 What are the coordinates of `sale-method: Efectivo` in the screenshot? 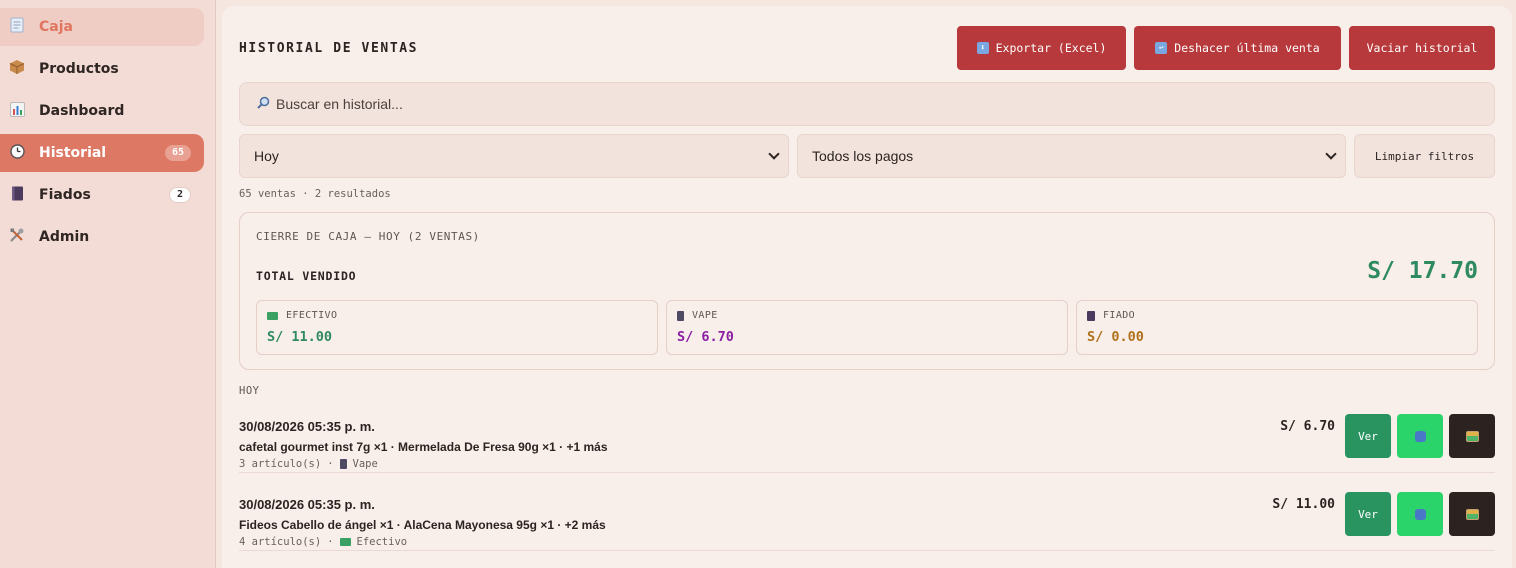 It's located at (382, 542).